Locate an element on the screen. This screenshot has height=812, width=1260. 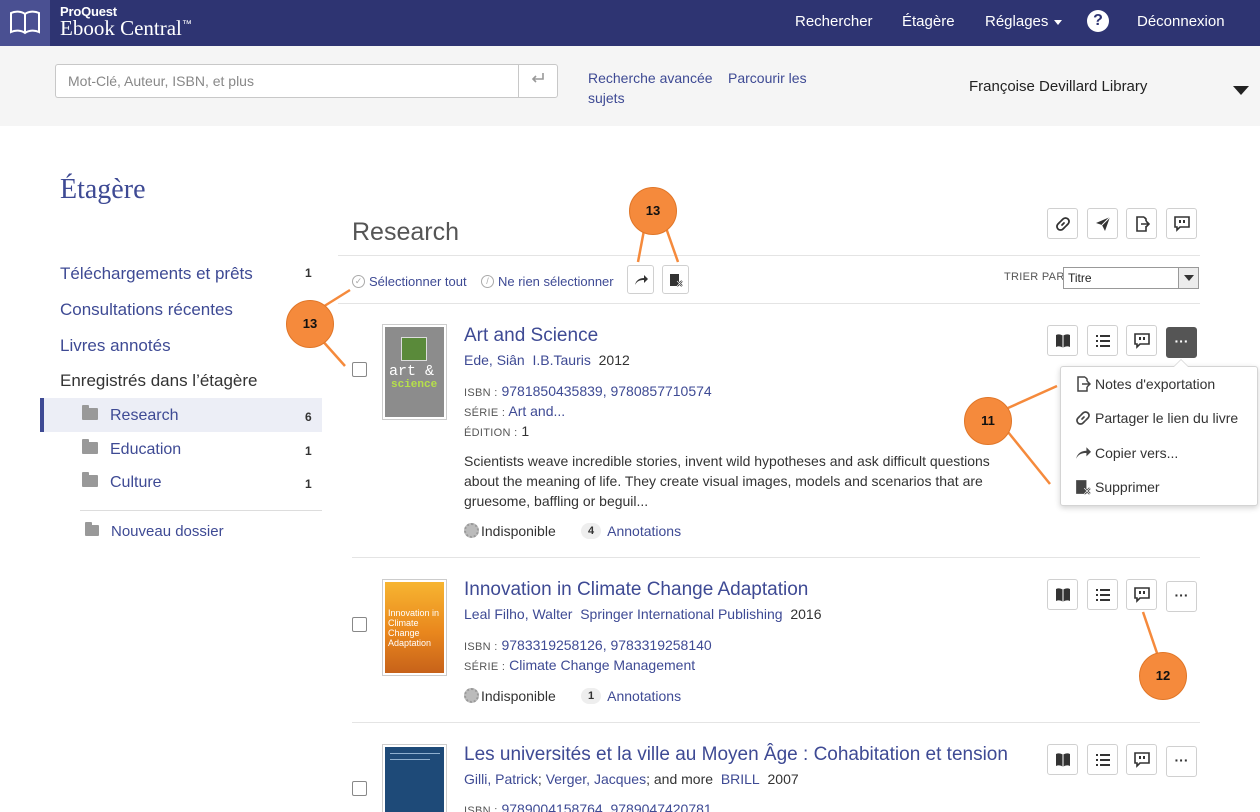
callout-12-annotations: 12 is located at coordinates (1163, 676).